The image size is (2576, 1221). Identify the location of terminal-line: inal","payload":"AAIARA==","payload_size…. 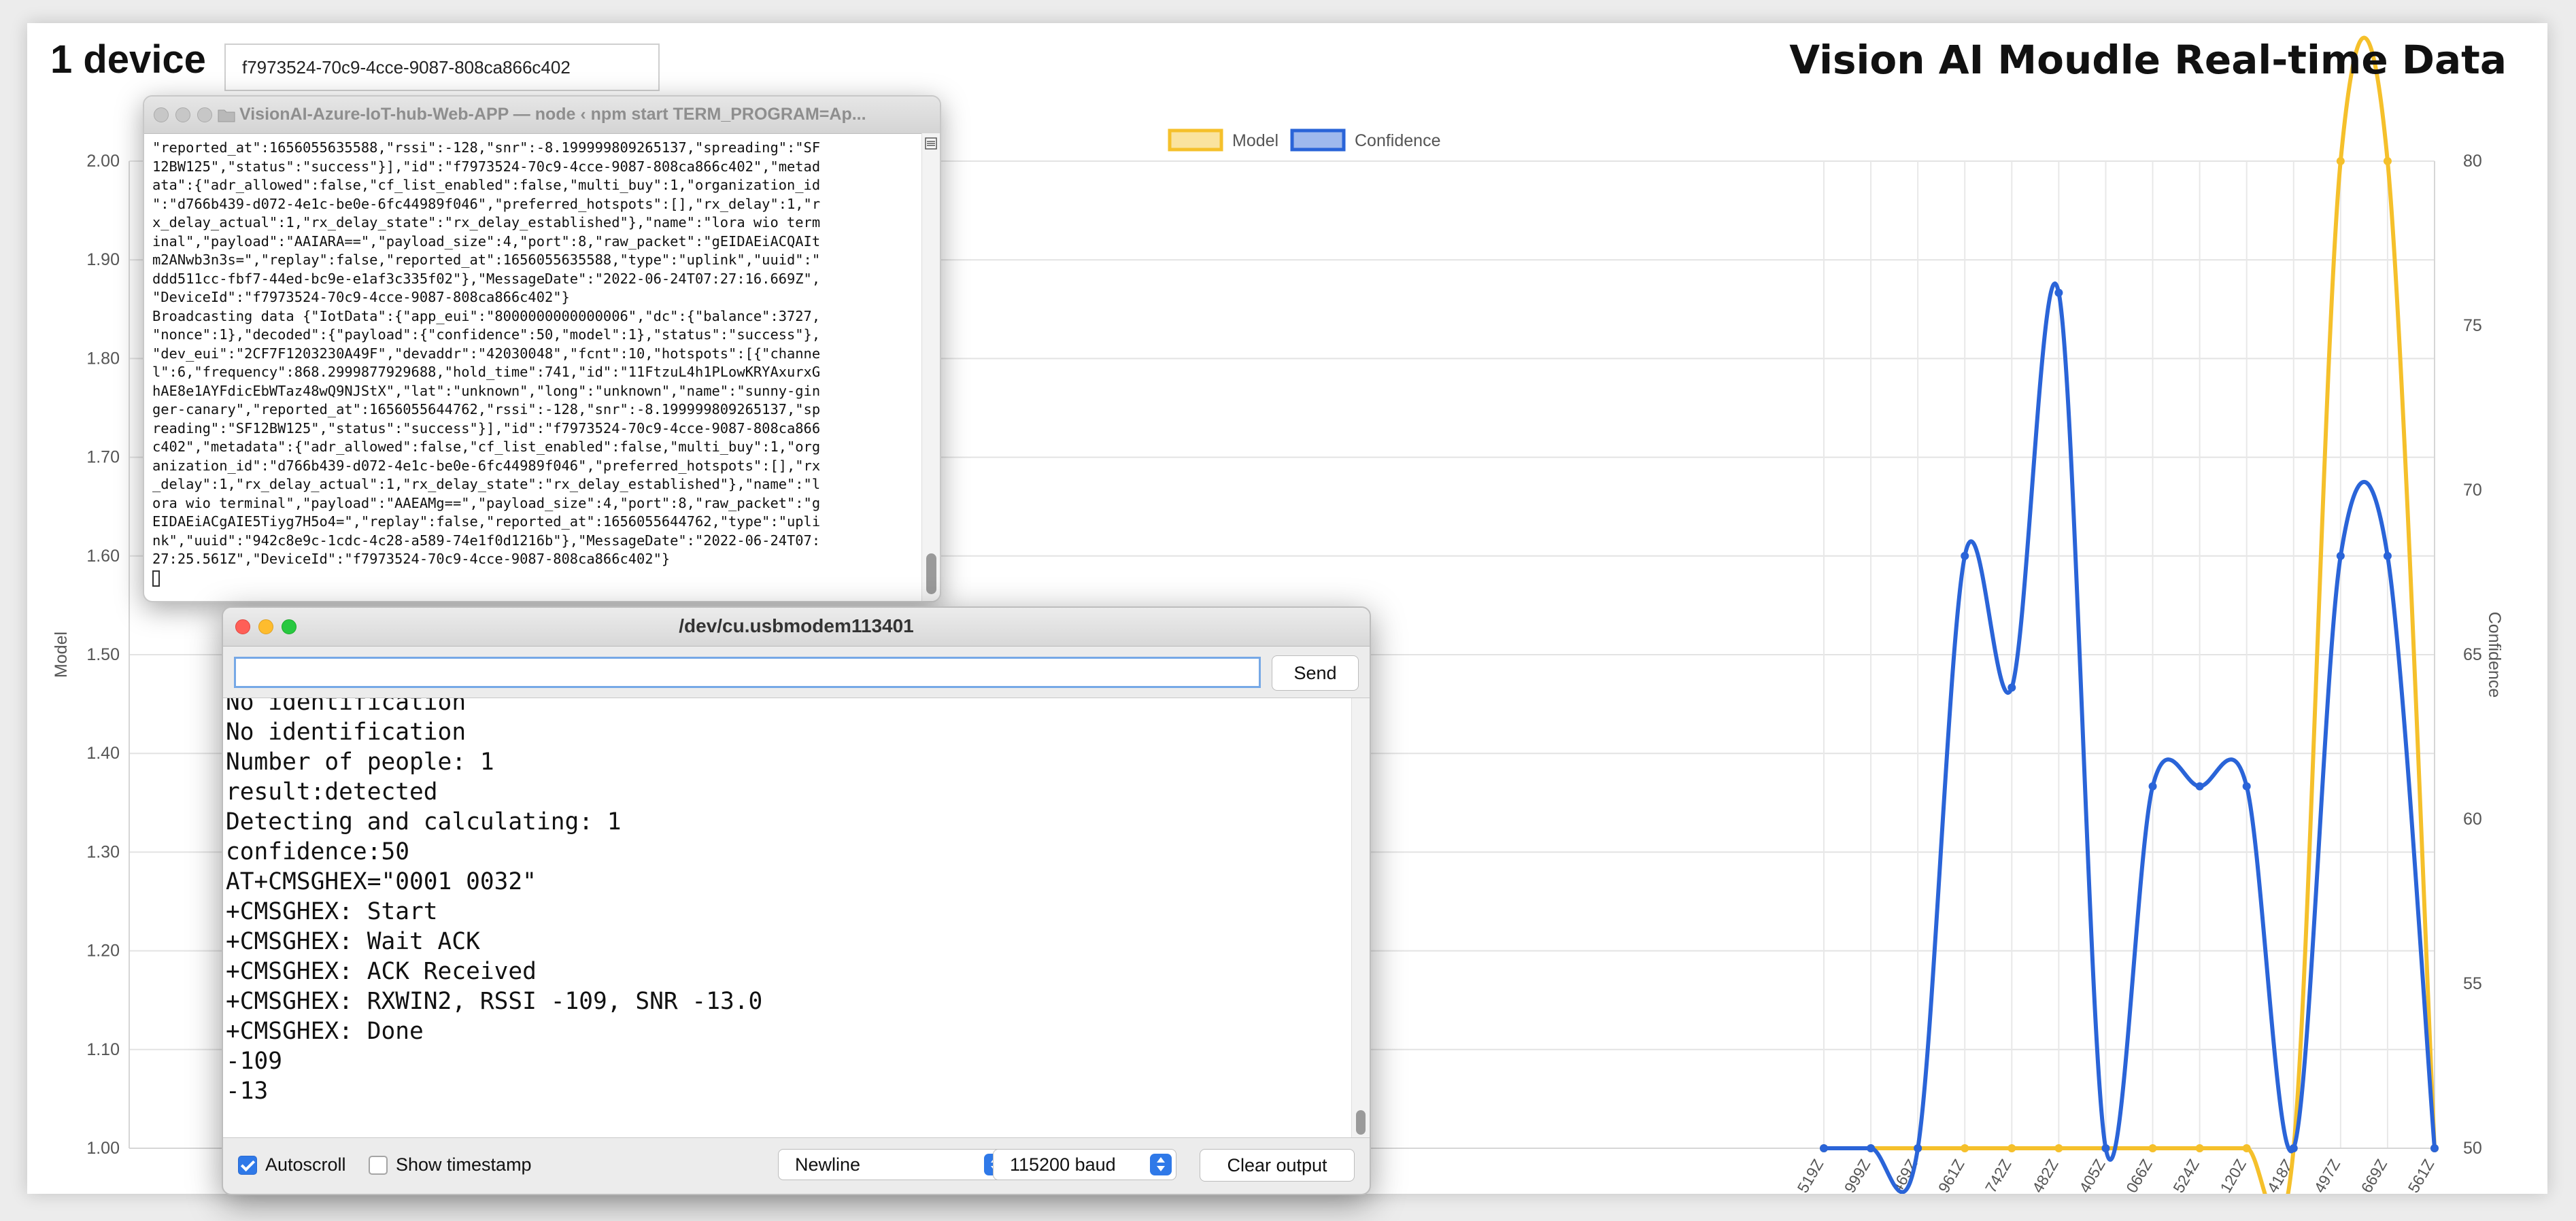
(486, 241).